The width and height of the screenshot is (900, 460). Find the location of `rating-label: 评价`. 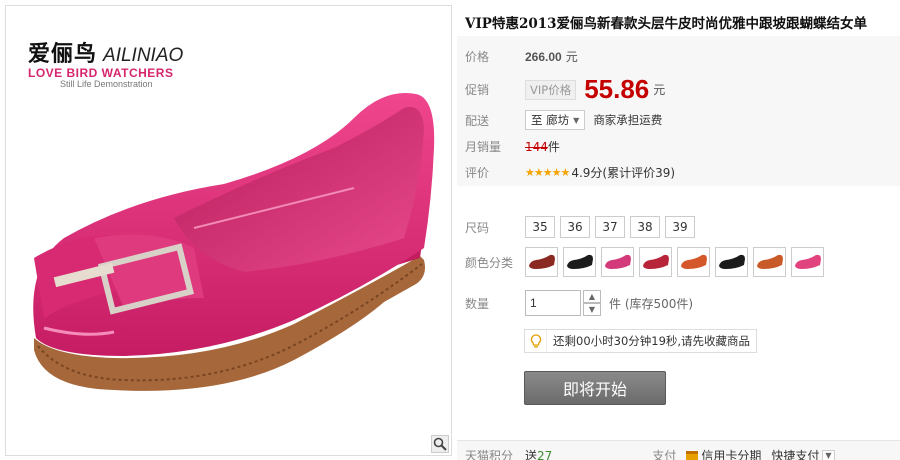

rating-label: 评价 is located at coordinates (477, 173).